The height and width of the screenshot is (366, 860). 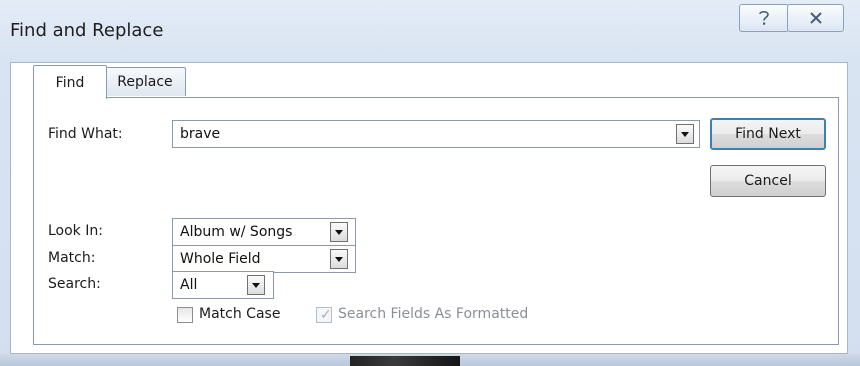 I want to click on find-next-label: Find Next, so click(x=768, y=134).